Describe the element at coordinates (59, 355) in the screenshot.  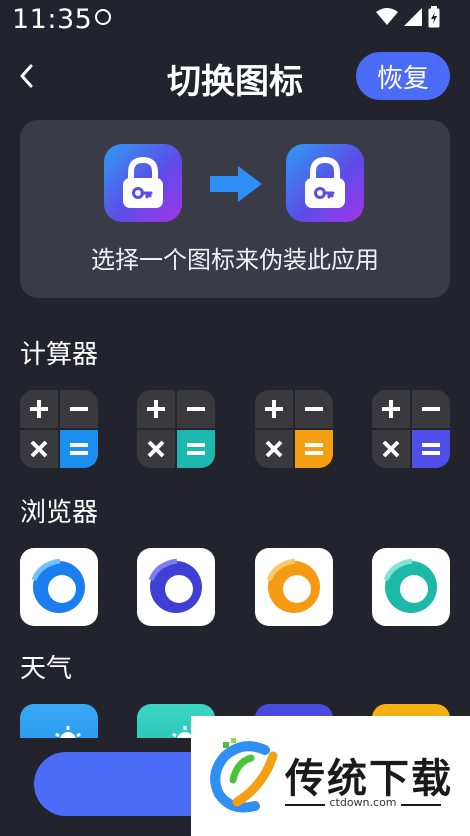
I see `section-title-calculator: 计算器` at that location.